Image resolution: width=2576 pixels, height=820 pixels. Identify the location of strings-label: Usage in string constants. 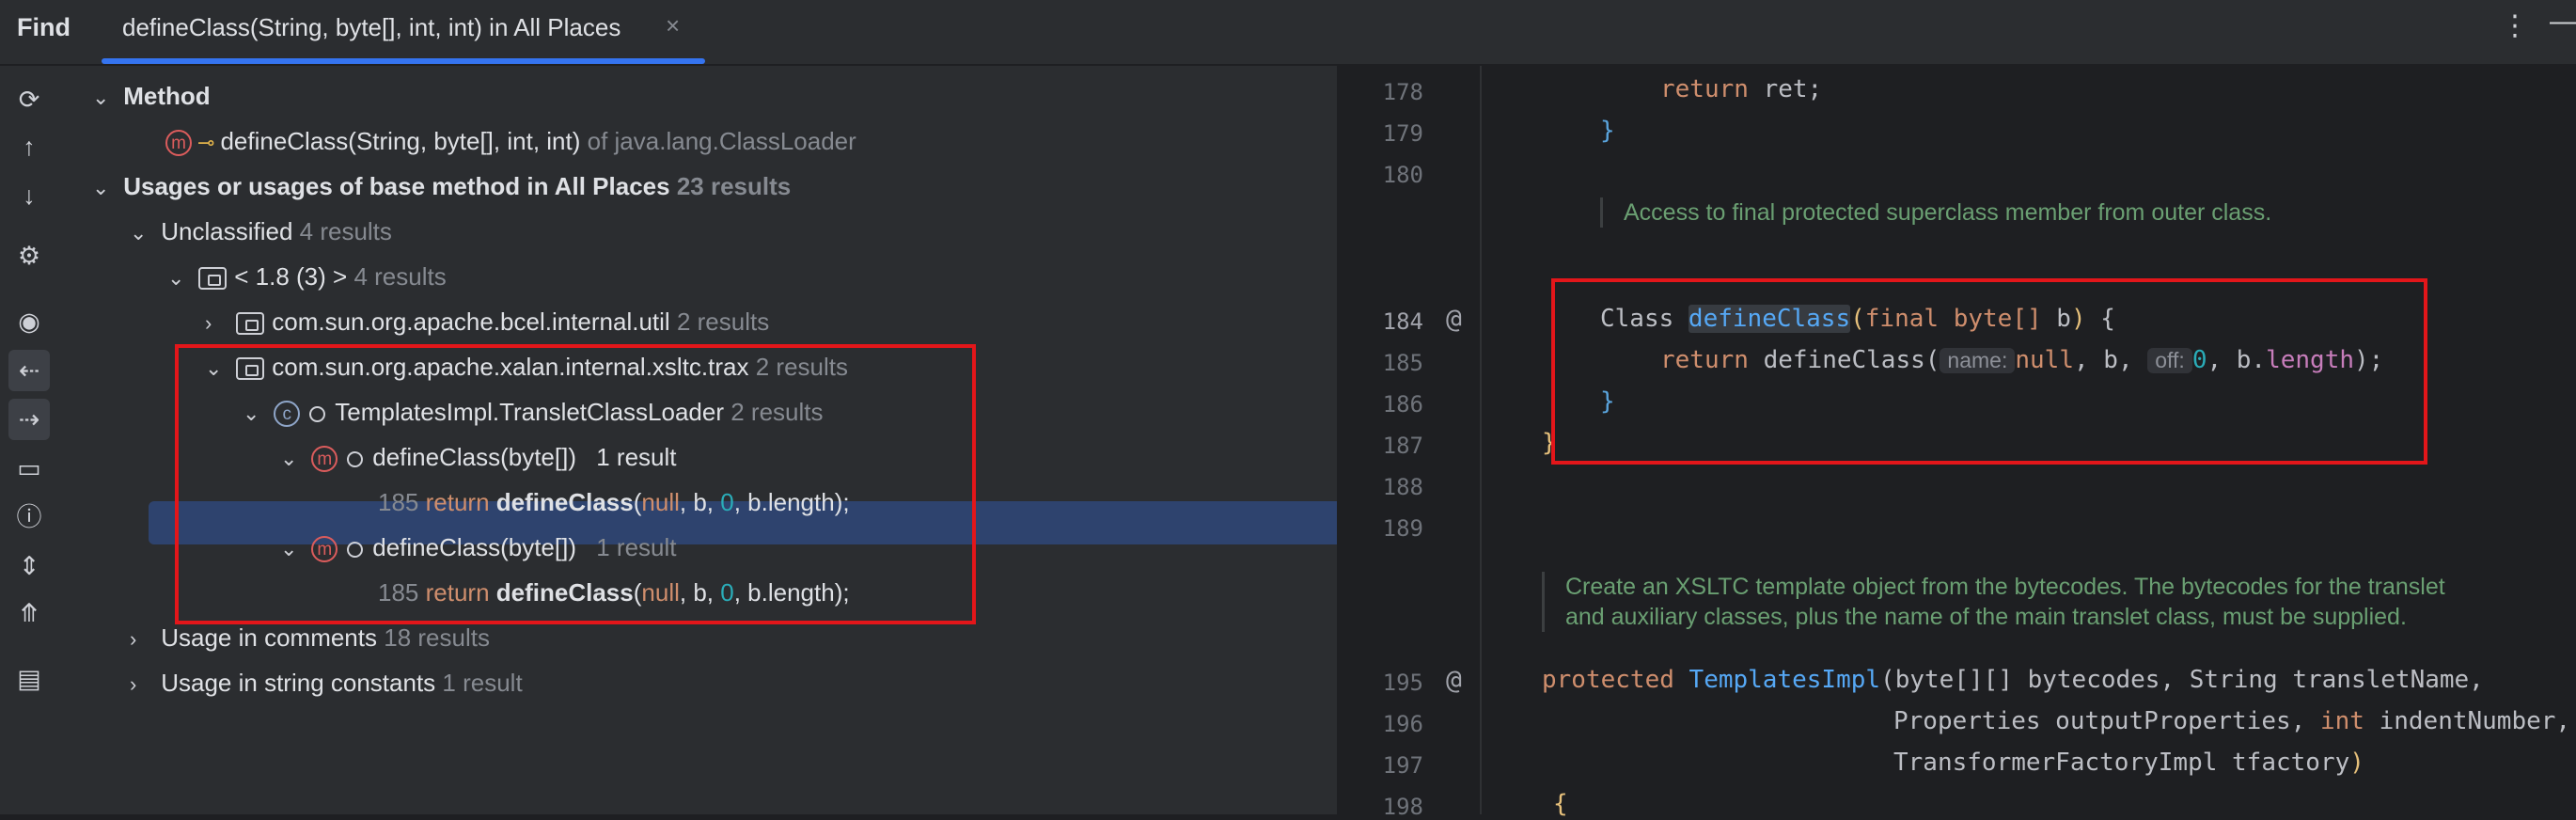
(298, 683).